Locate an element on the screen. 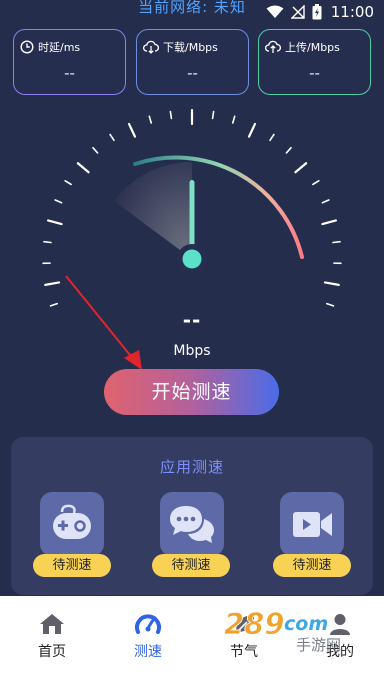 This screenshot has width=384, height=684. speed-unit: Mbps is located at coordinates (192, 351).